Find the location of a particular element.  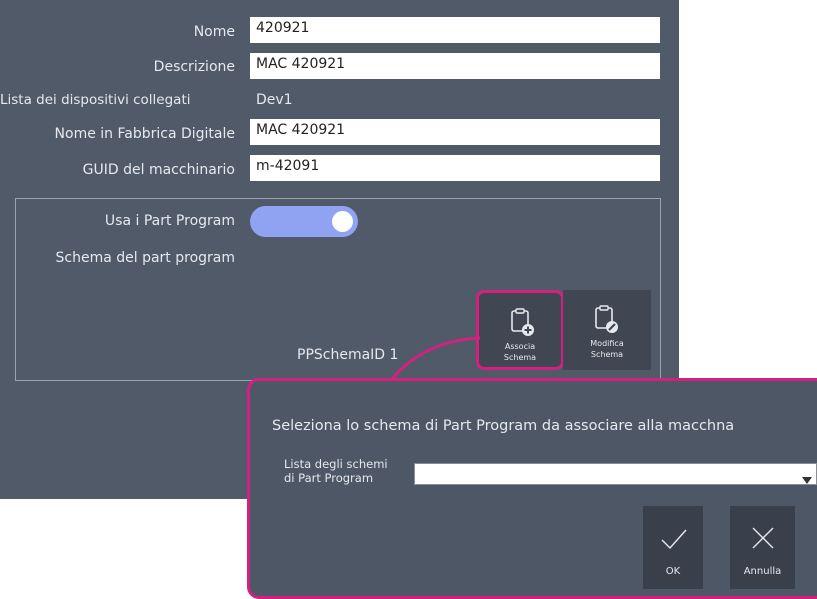

fabbrica-field: MAC 420921 is located at coordinates (455, 132).